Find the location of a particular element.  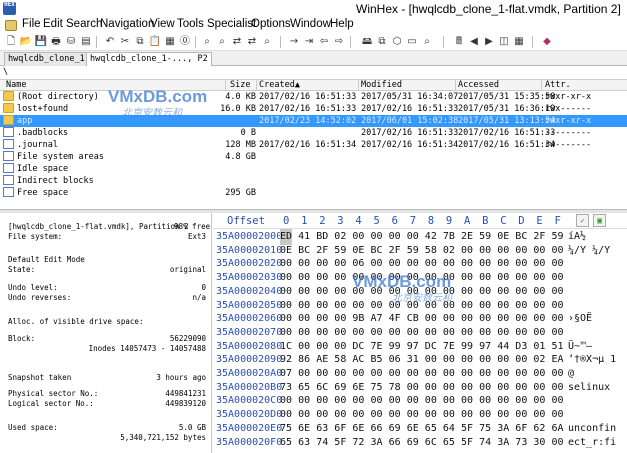

hex-byte: 69 is located at coordinates (413, 443).